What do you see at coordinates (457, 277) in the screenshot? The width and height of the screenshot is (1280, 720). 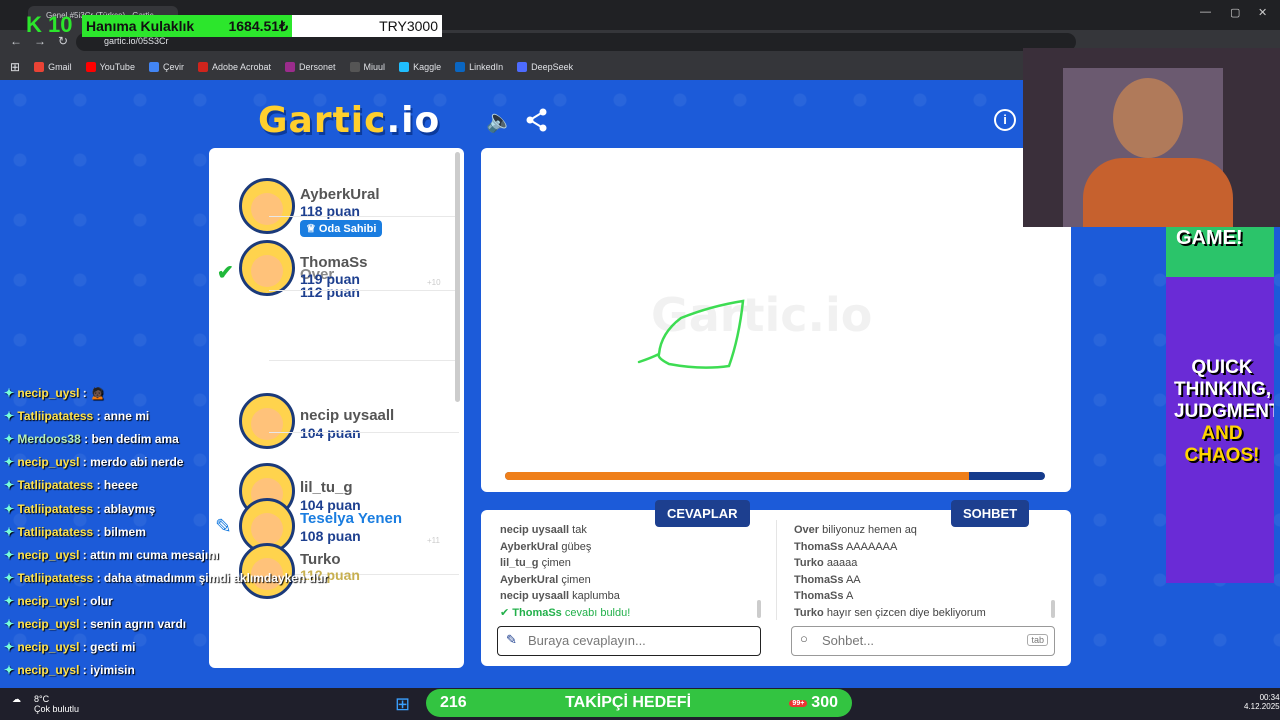 I see `scrollbar` at bounding box center [457, 277].